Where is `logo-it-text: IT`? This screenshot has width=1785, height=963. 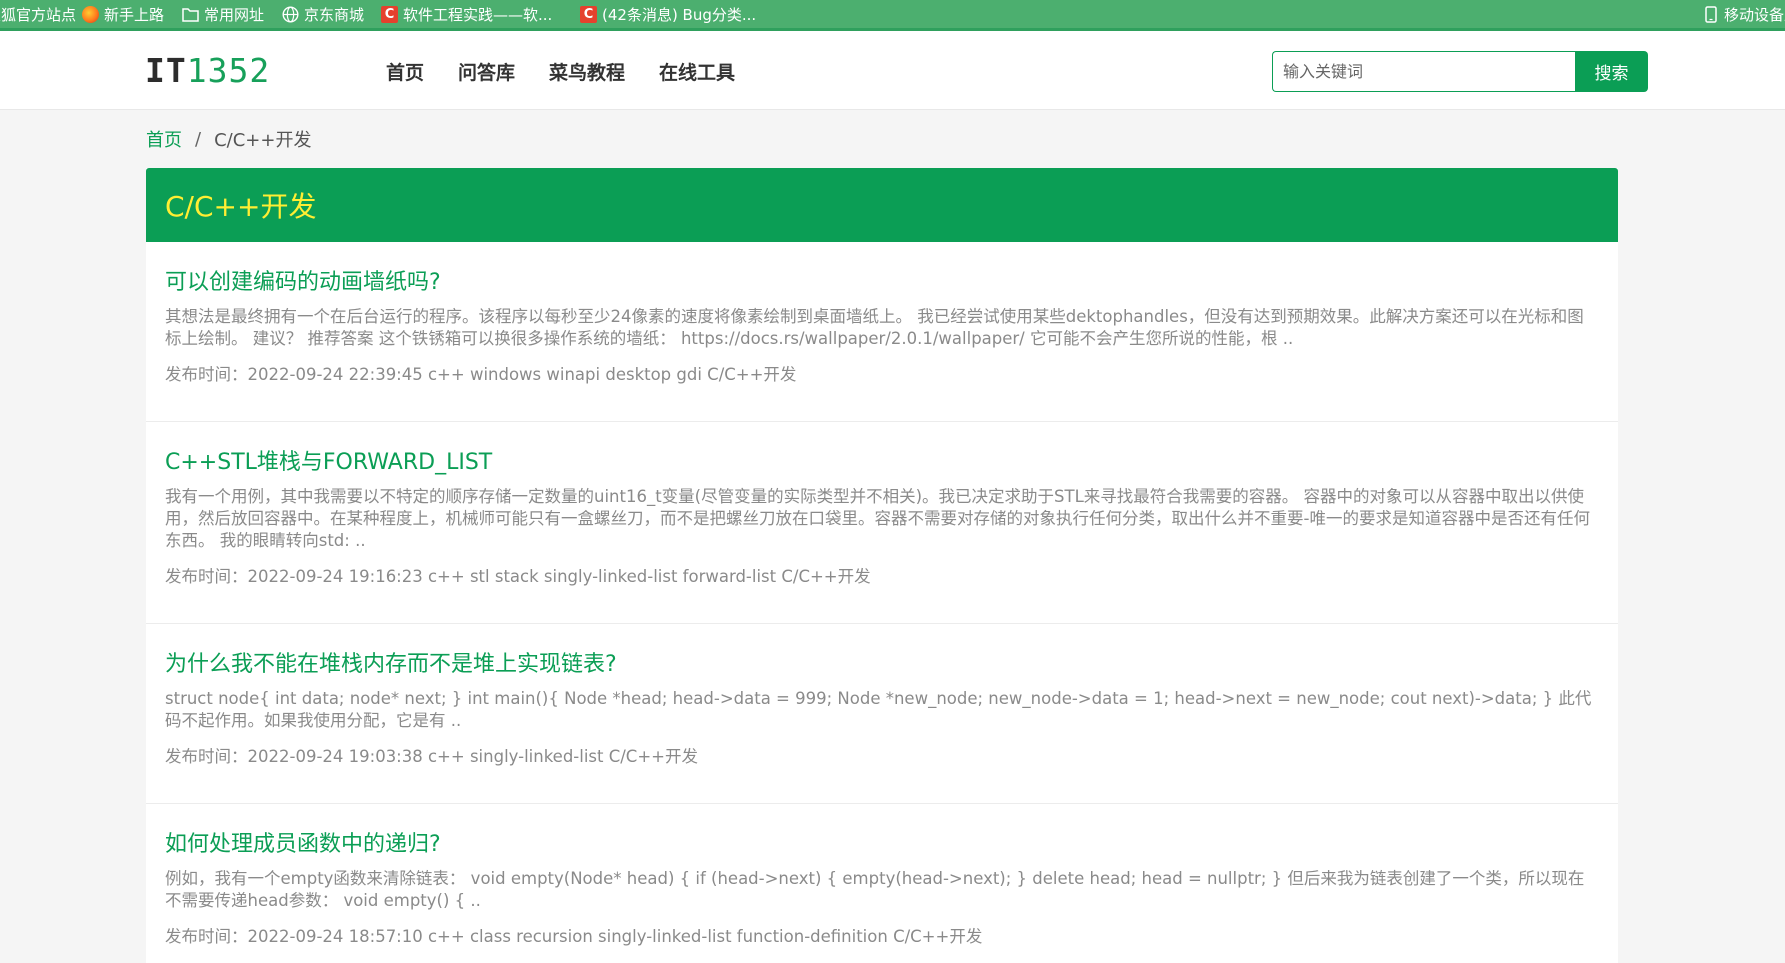
logo-it-text: IT is located at coordinates (166, 70).